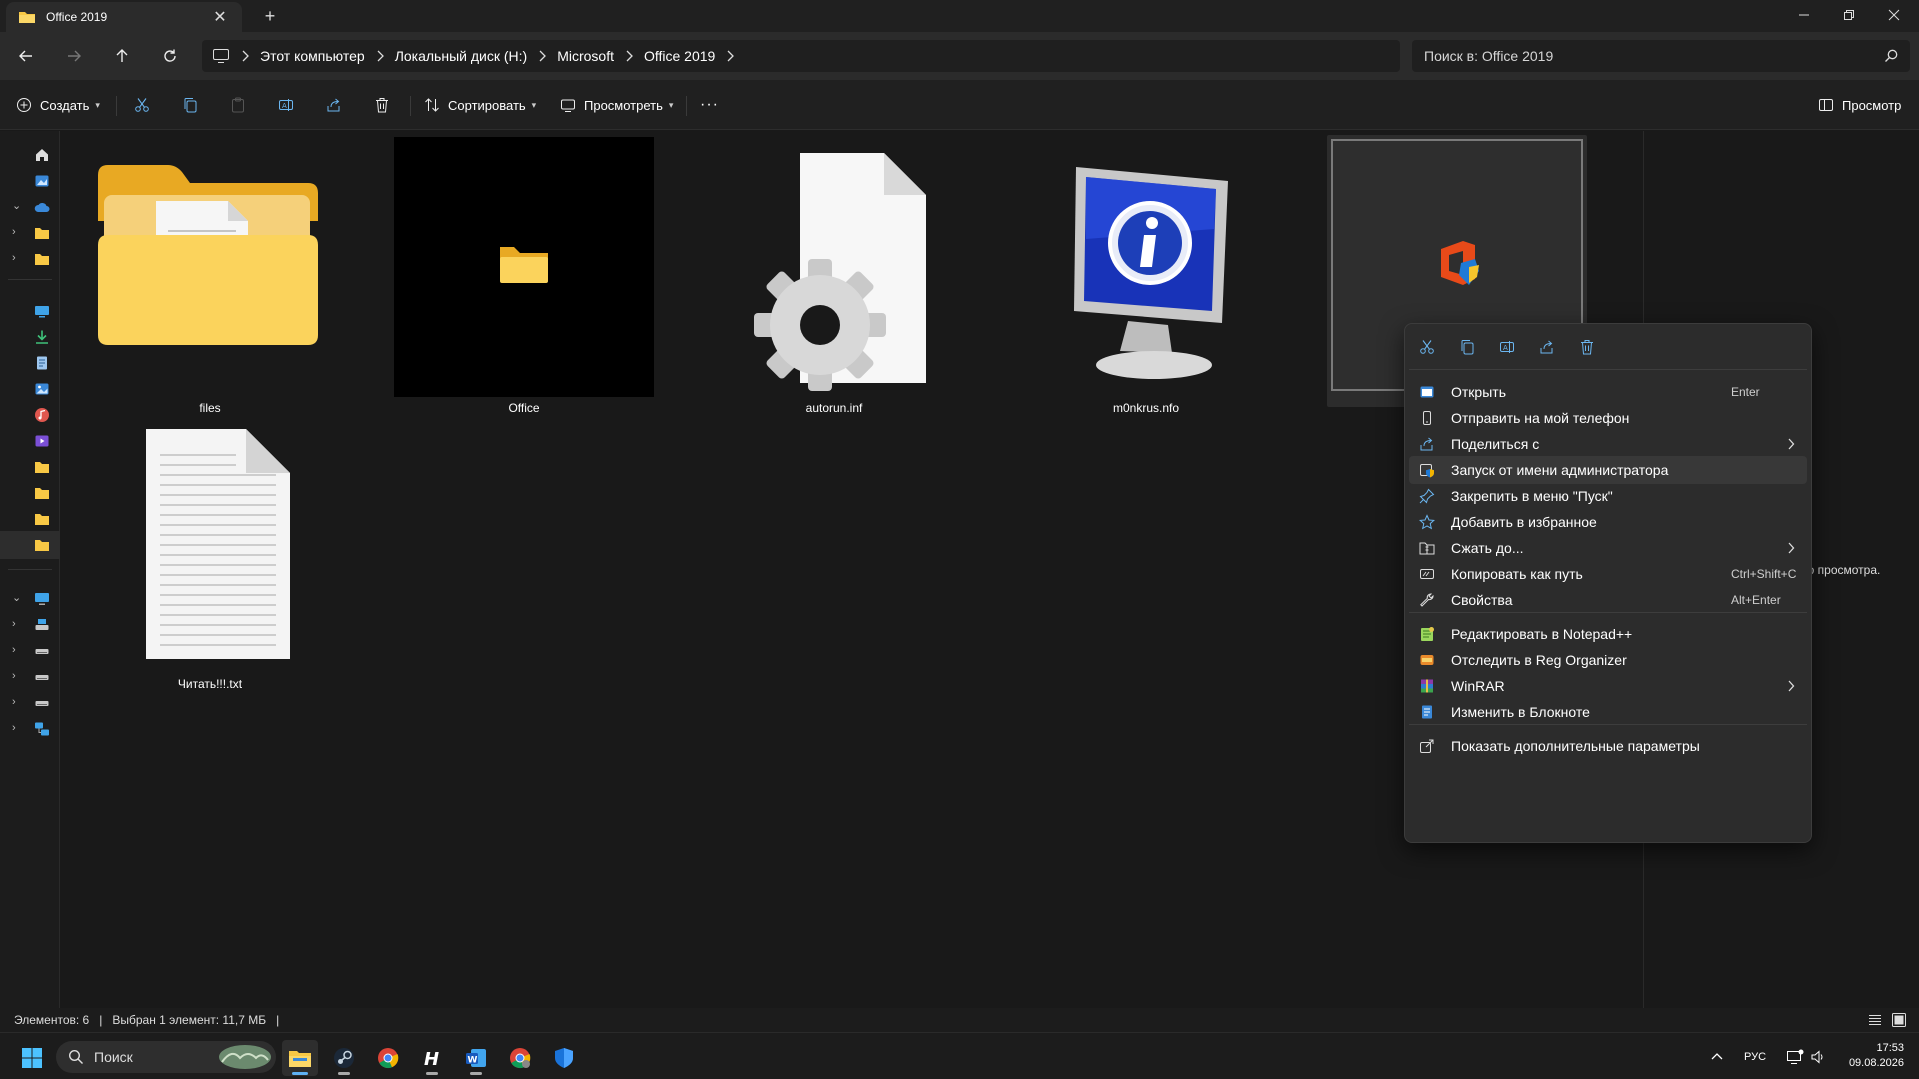 Image resolution: width=1919 pixels, height=1079 pixels. What do you see at coordinates (30, 337) in the screenshot?
I see `sidebar-item-downloads` at bounding box center [30, 337].